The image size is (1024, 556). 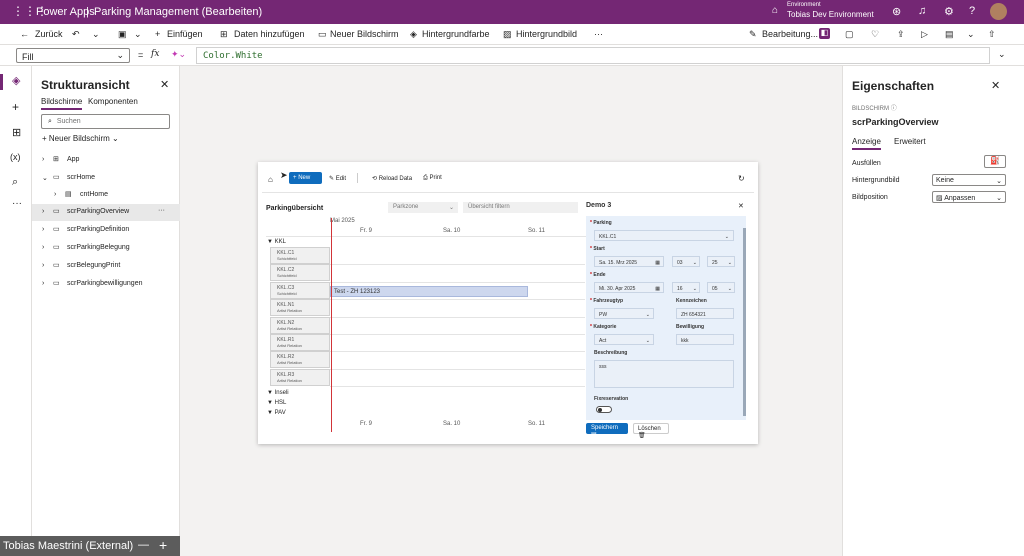 I want to click on category-dropdown: Act ⌄, so click(x=624, y=339).